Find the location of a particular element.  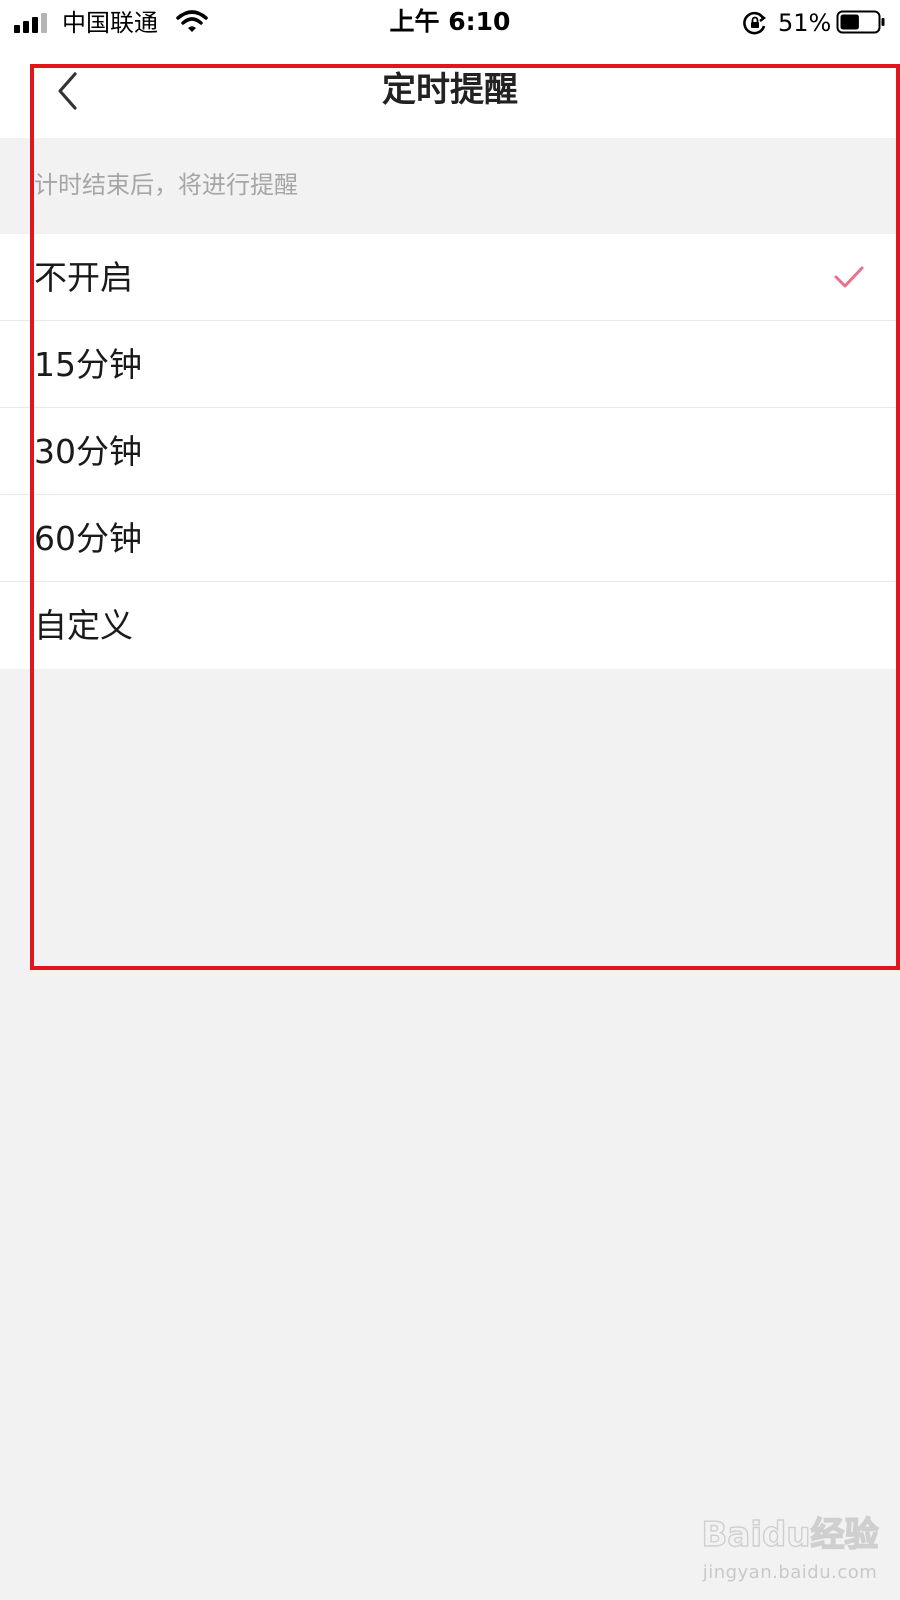

watermark-logo-text: Baidu经验 is located at coordinates (789, 1535).